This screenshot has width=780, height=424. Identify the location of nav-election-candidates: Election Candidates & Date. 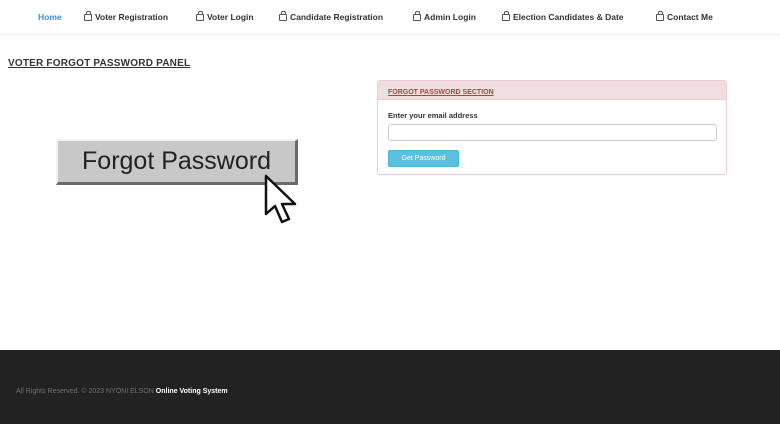
(563, 16).